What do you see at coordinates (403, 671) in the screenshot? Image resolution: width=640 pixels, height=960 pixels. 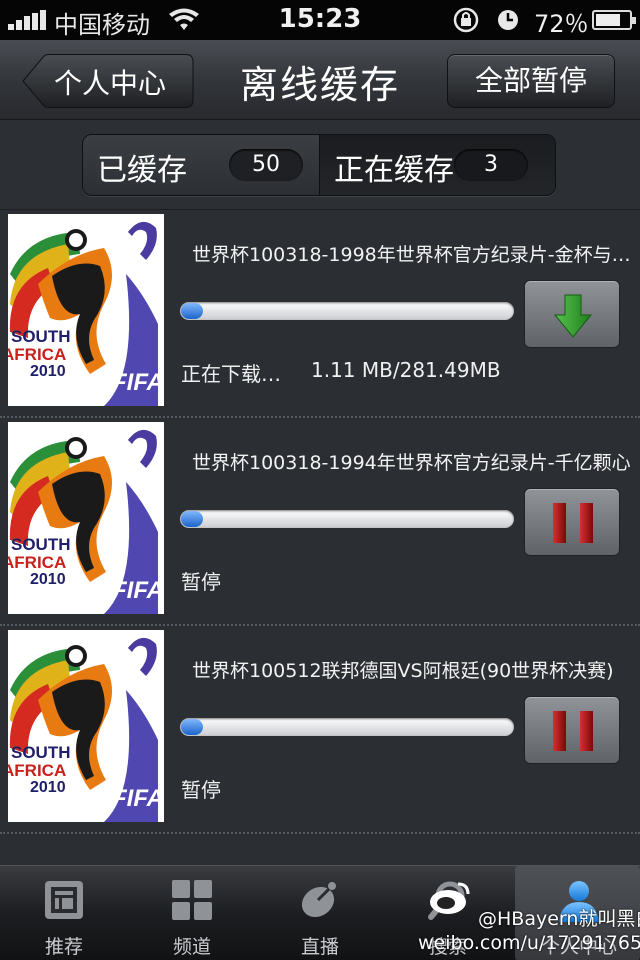 I see `video-title: 世界杯100512联邦德国VS阿根廷(90世界杯决赛)` at bounding box center [403, 671].